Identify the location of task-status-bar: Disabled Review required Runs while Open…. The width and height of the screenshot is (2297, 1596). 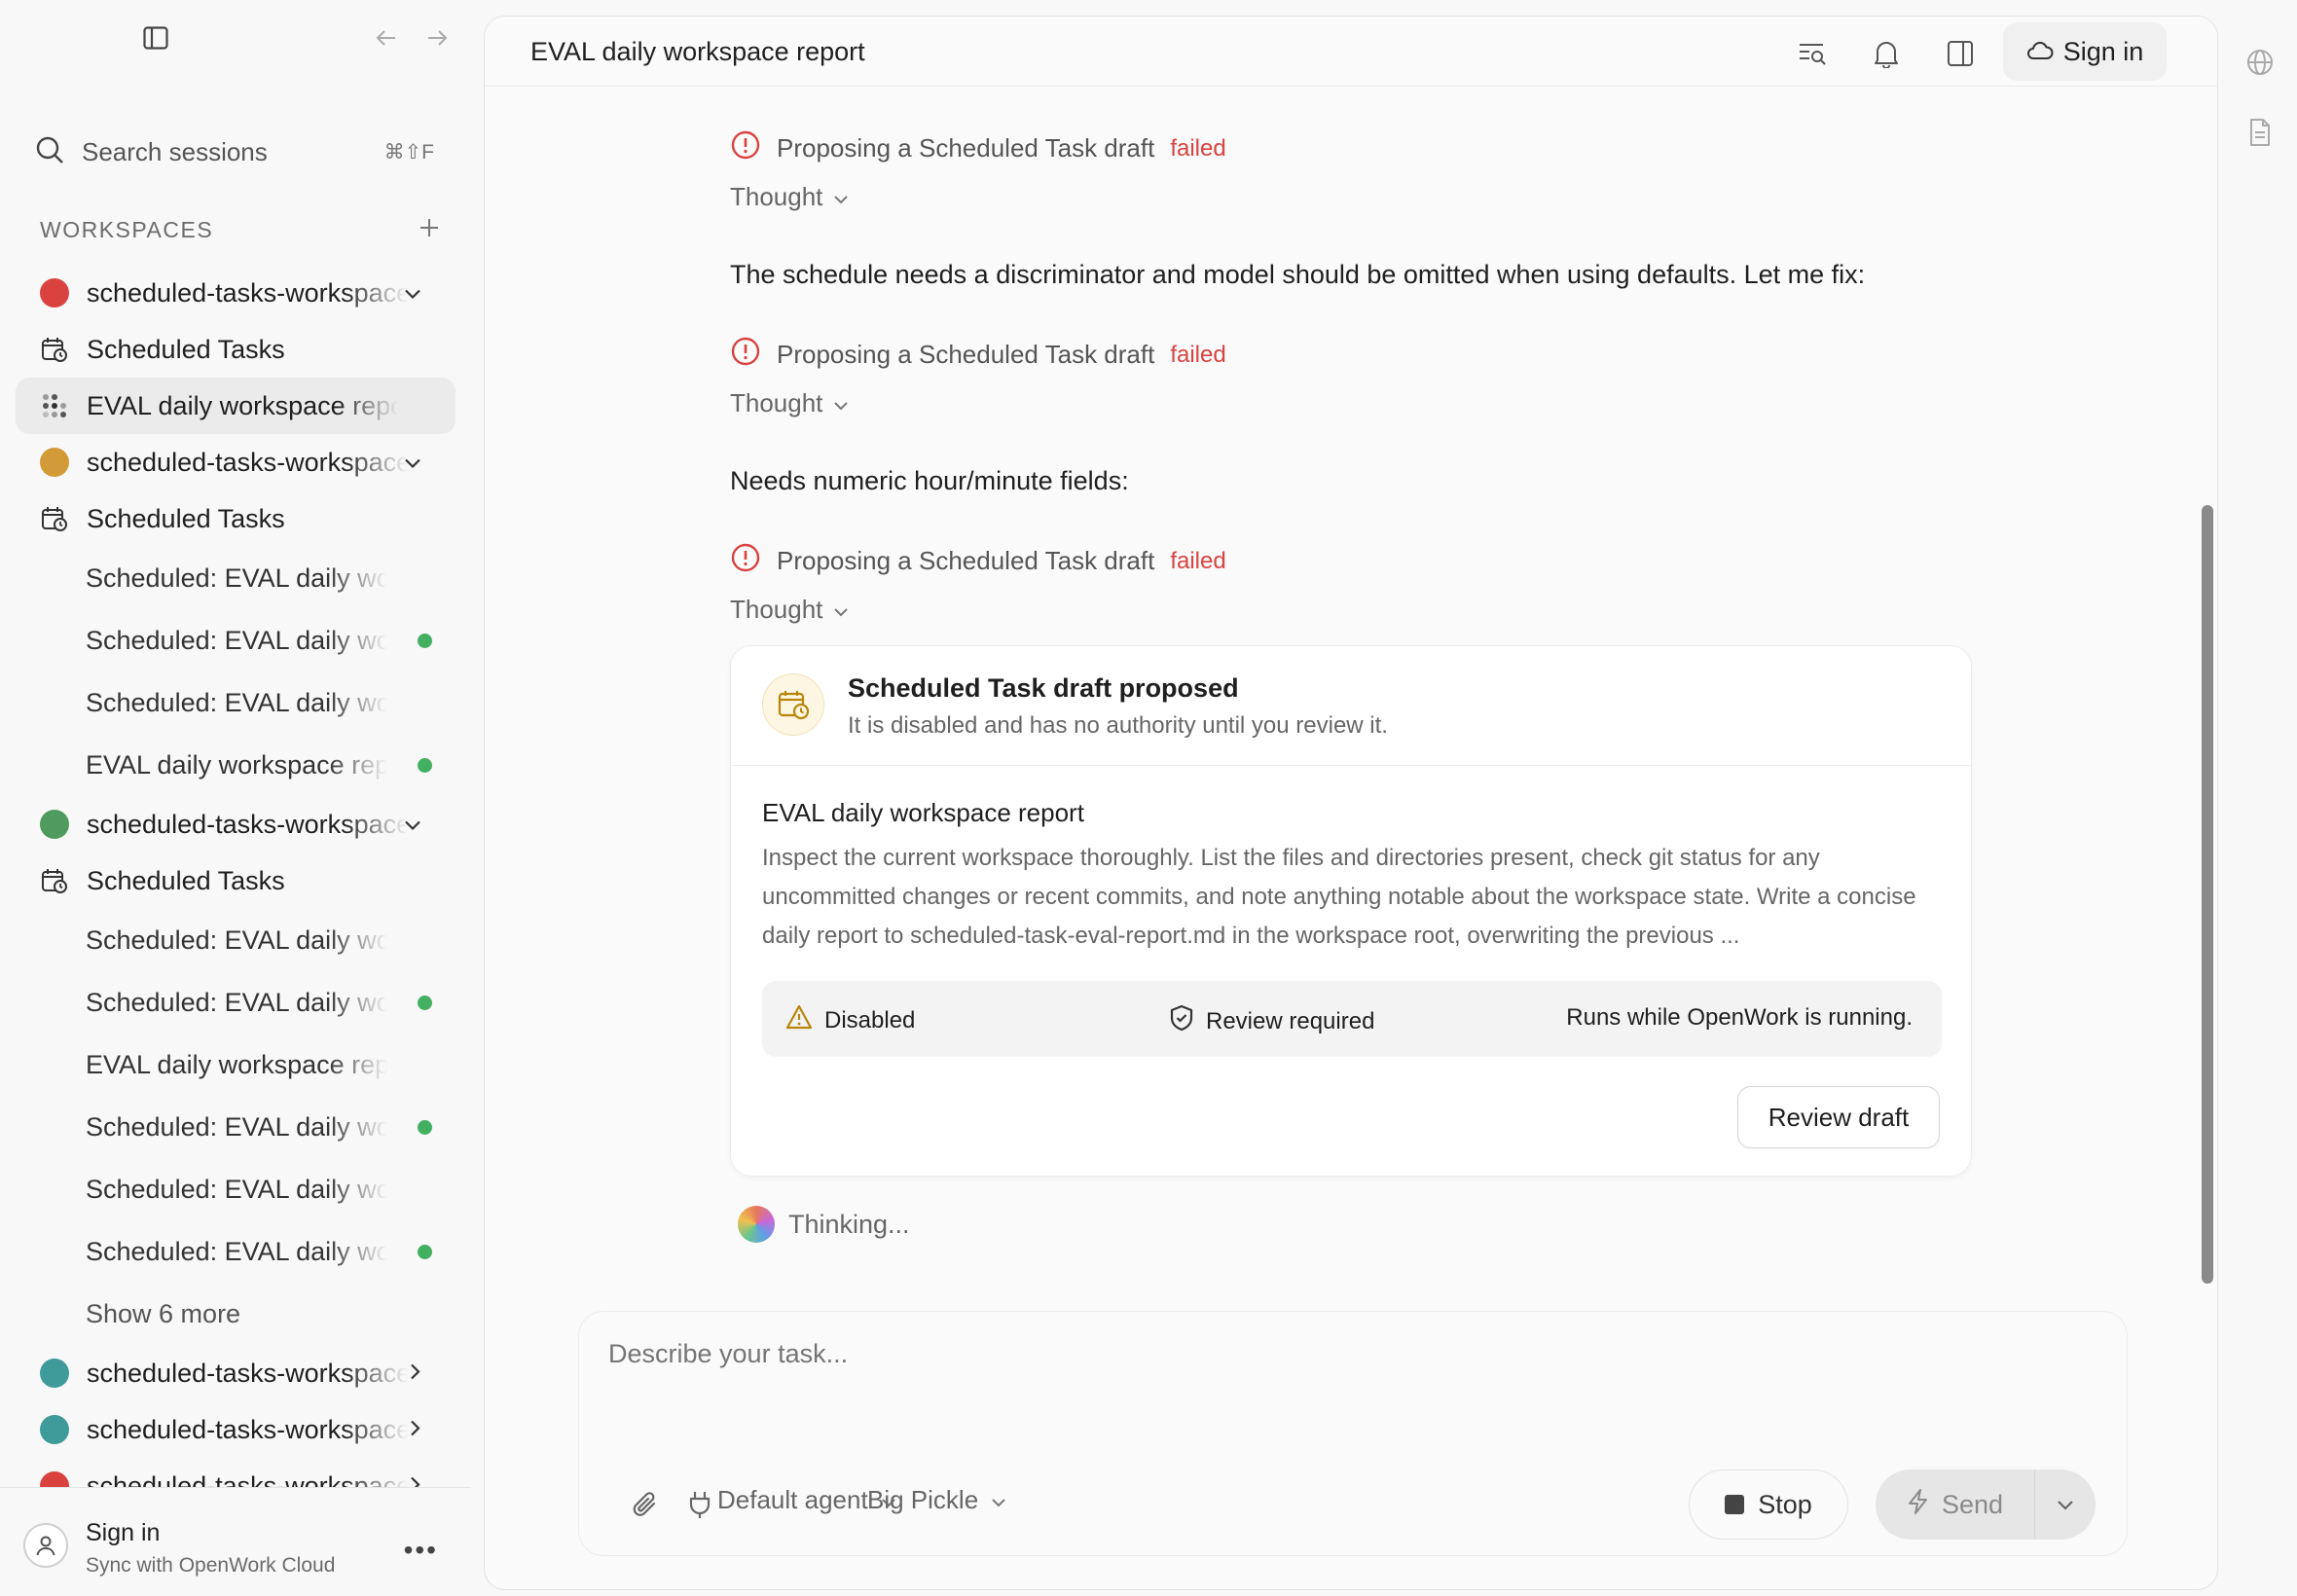
(1352, 1019).